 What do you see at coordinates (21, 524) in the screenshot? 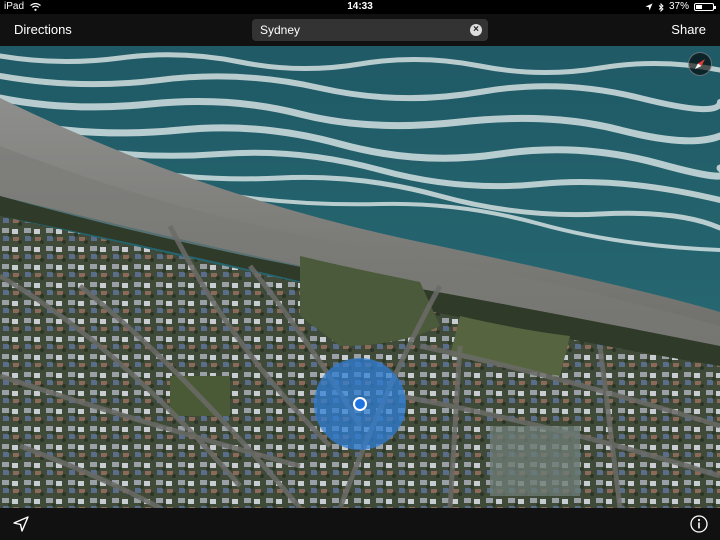
I see `tracking-arrow-icon` at bounding box center [21, 524].